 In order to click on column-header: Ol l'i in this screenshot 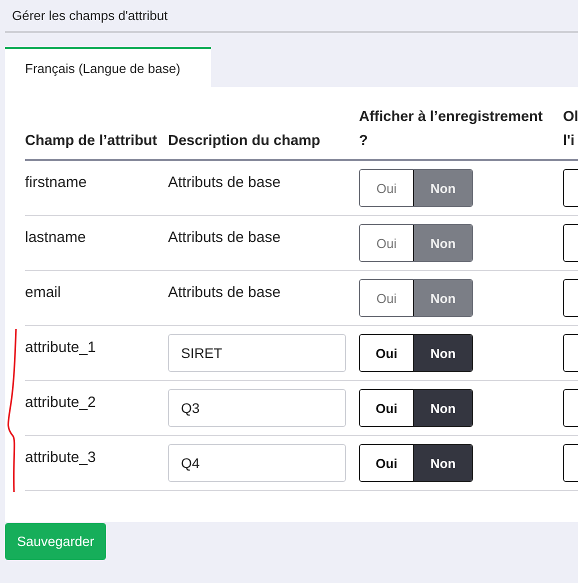, I will do `click(570, 129)`.